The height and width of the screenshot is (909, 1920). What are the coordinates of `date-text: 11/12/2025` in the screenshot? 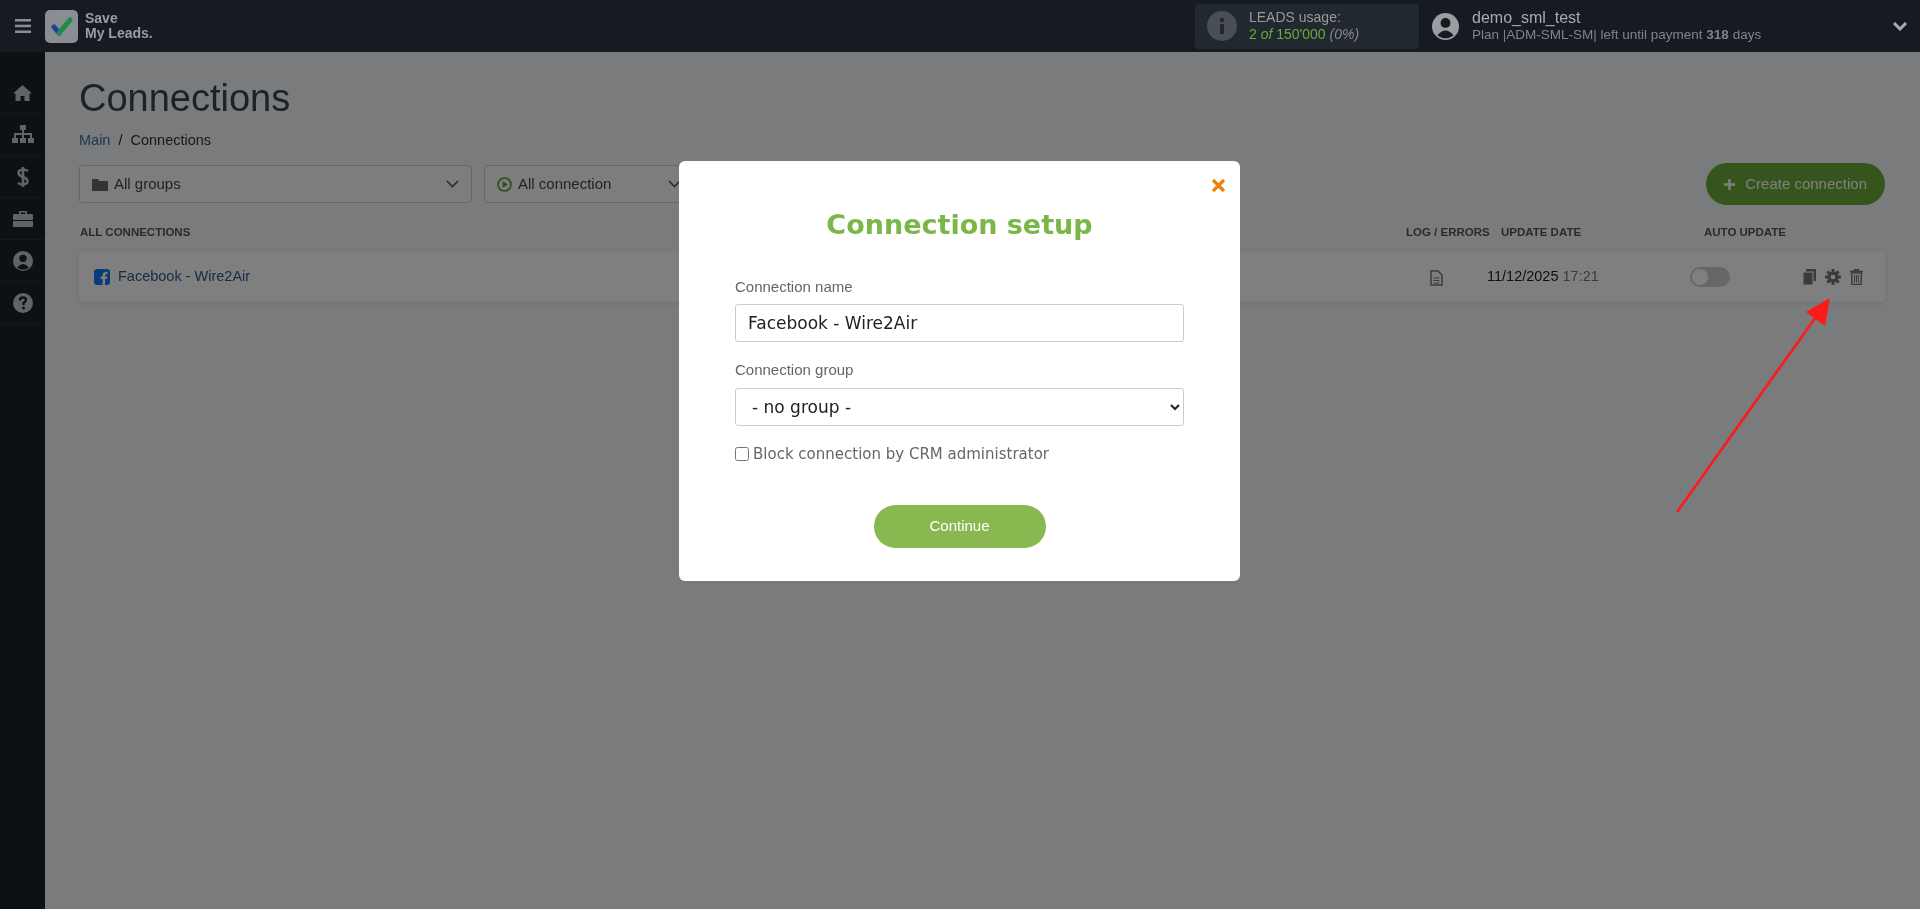 It's located at (1523, 275).